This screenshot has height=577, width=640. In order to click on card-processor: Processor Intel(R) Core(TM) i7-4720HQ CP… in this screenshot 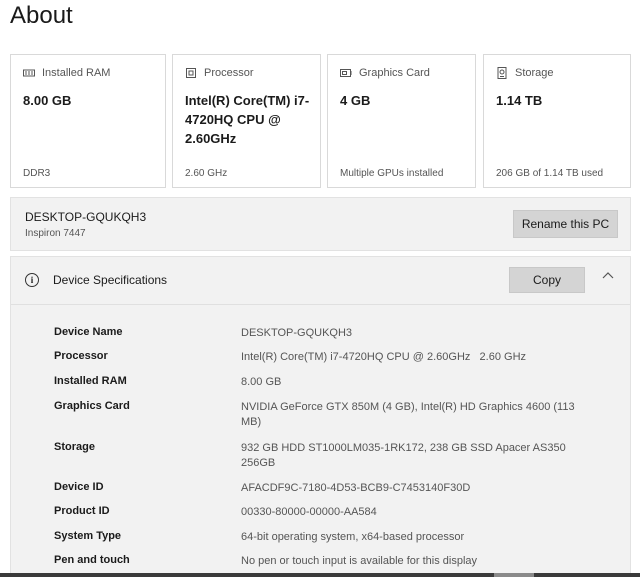, I will do `click(246, 121)`.